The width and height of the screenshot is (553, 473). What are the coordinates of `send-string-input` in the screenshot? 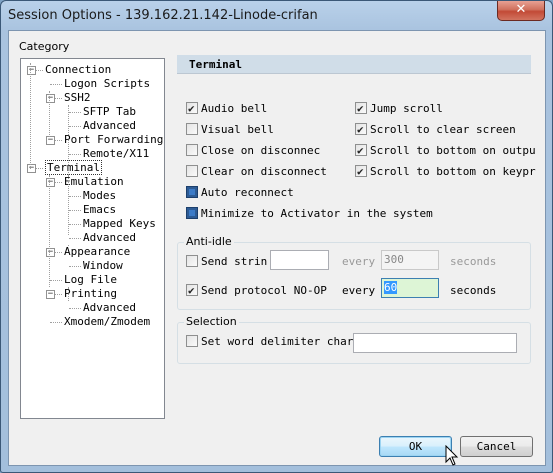 It's located at (298, 259).